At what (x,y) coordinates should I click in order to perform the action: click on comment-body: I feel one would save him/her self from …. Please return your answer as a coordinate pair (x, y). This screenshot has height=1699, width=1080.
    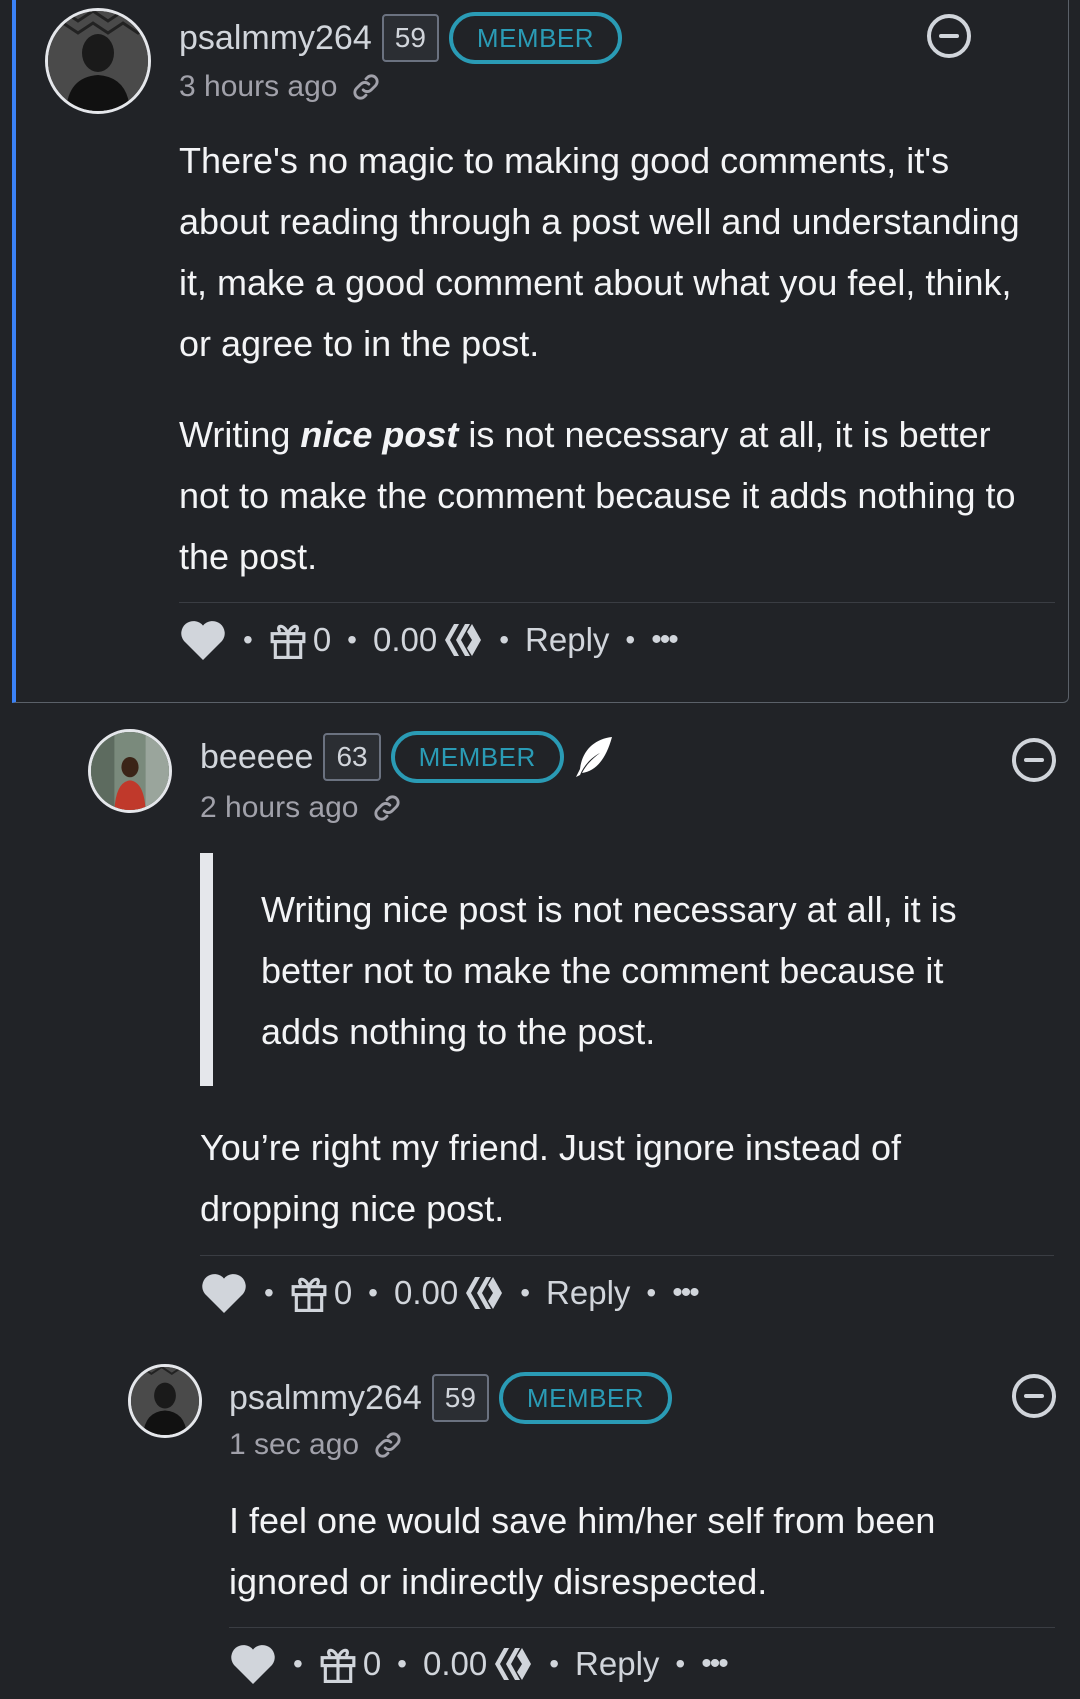
    Looking at the image, I should click on (639, 1566).